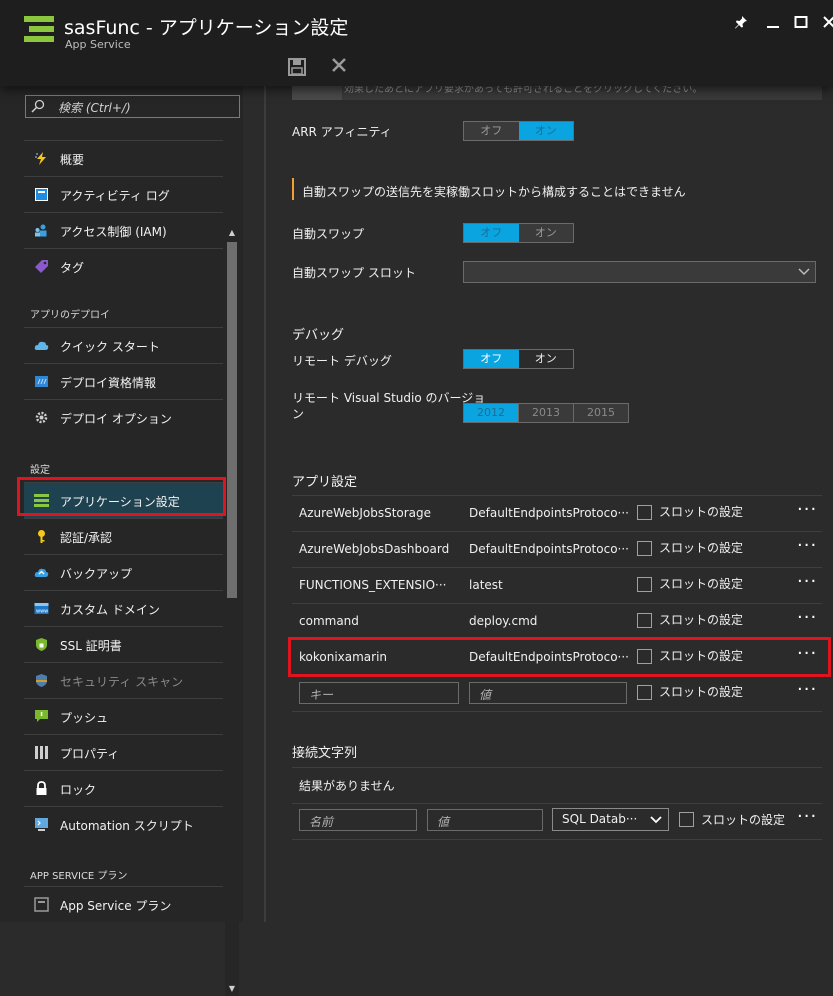  Describe the element at coordinates (559, 657) in the screenshot. I see `highlight-box-setting-row` at that location.